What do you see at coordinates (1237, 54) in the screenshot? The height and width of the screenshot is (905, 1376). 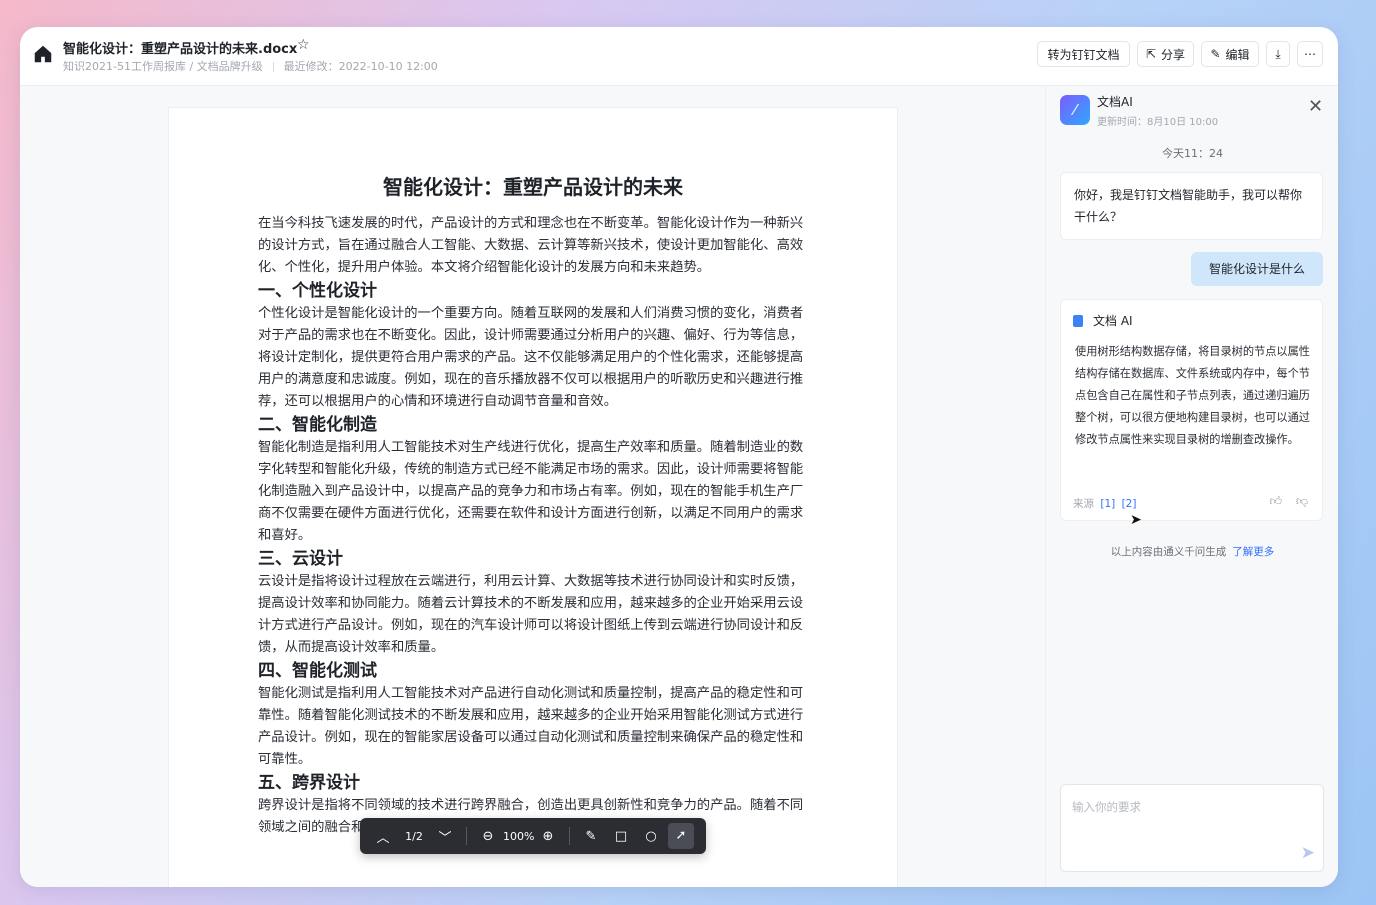 I see `edit-button-label: 编辑` at bounding box center [1237, 54].